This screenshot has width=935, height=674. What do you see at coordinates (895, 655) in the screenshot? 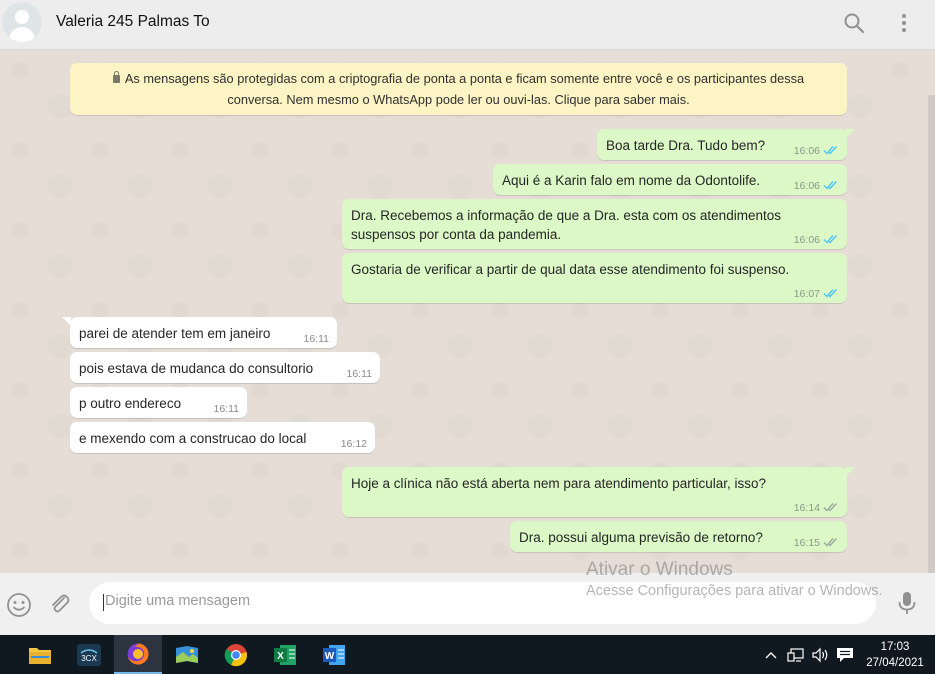
I see `taskbar-clock: 17:03 27/04/2021` at bounding box center [895, 655].